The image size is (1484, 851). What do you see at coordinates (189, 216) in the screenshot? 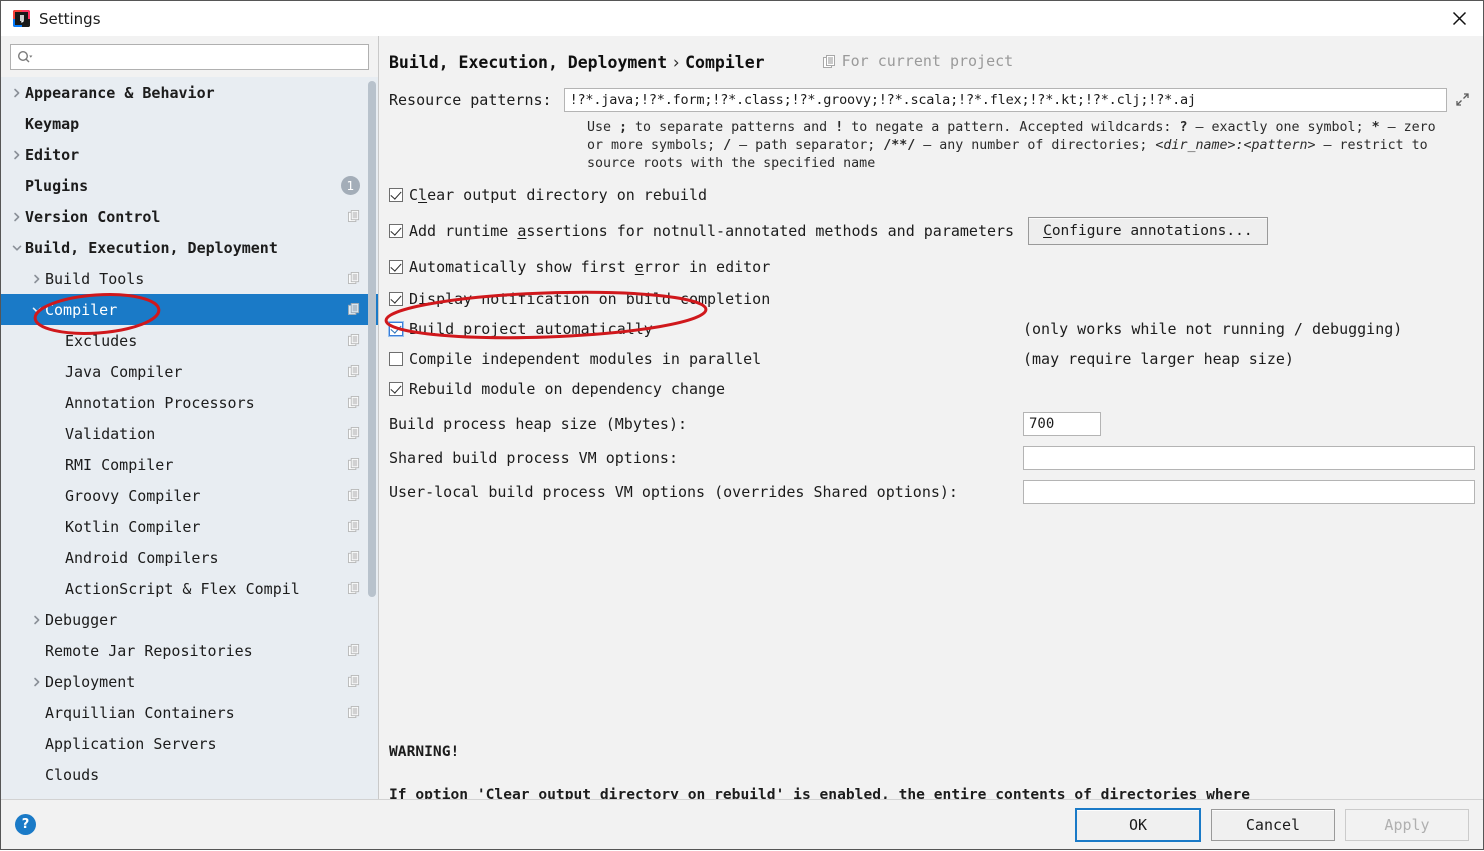
I see `sidebar-item-version-control: Version Control` at bounding box center [189, 216].